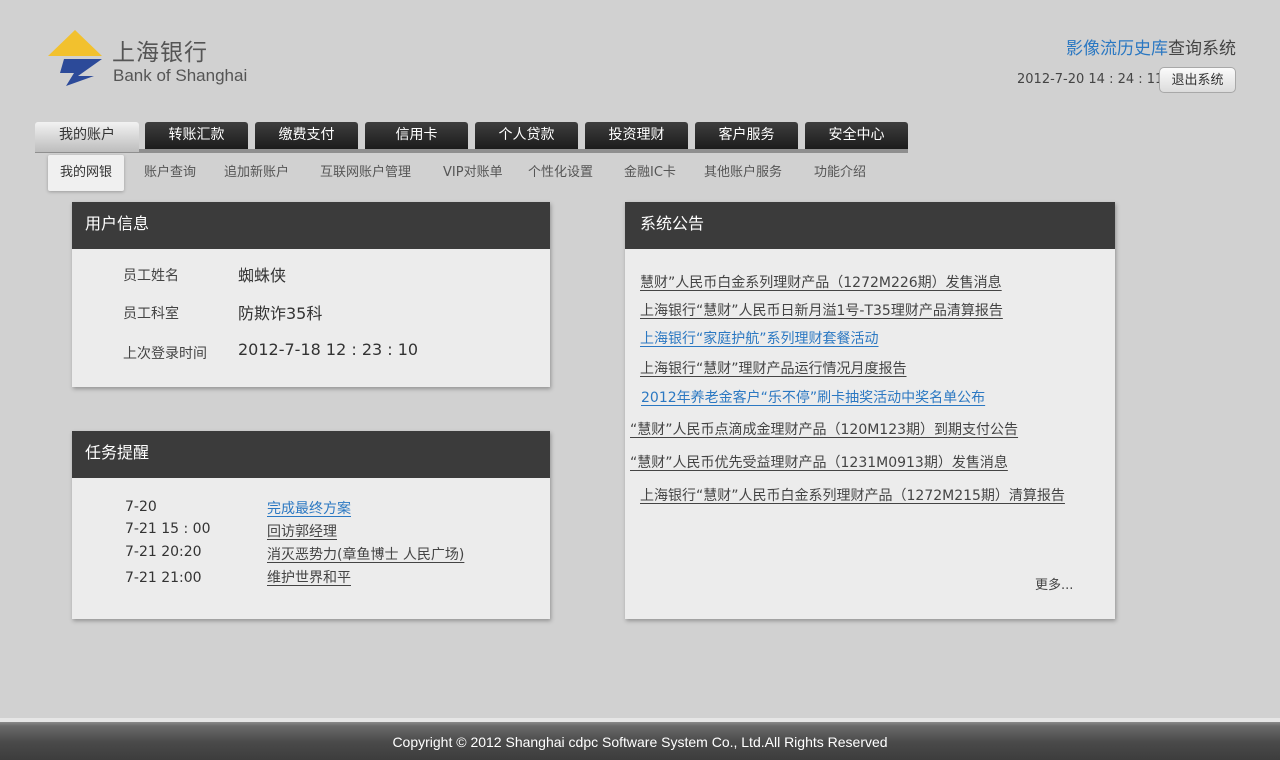  What do you see at coordinates (824, 429) in the screenshot?
I see `notice-link: “慧财”人民币点滴成金理财产品（120M123期）到期支付公告` at bounding box center [824, 429].